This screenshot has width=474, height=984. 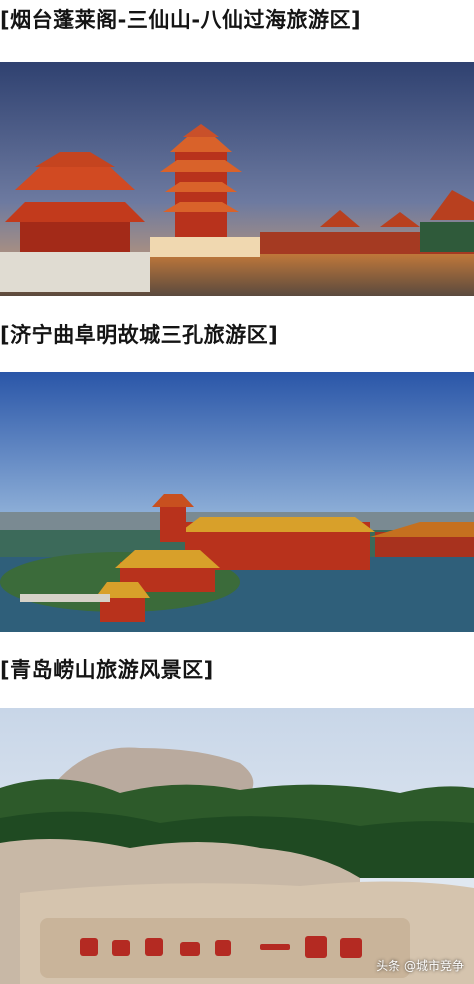 What do you see at coordinates (139, 335) in the screenshot?
I see `section-heading-qufu: [济宁曲阜明故城三孔旅游区]` at bounding box center [139, 335].